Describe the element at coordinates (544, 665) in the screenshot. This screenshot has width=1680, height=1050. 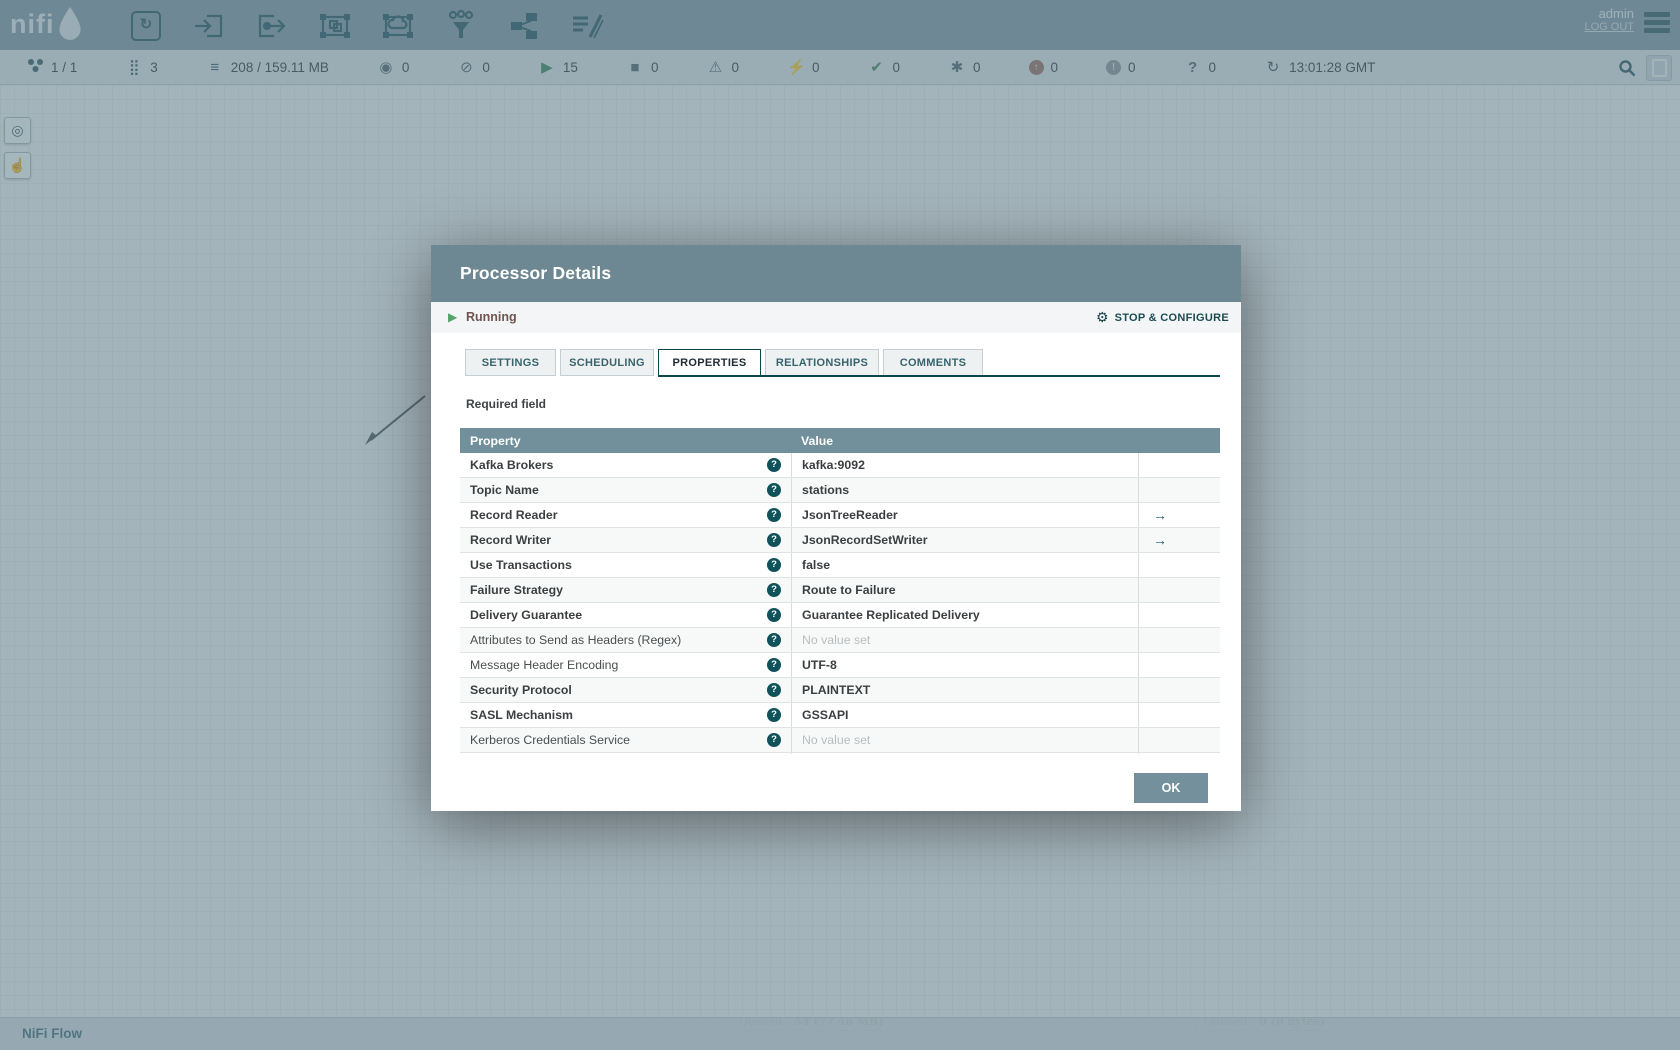
I see `property-name: Message Header Encoding` at that location.